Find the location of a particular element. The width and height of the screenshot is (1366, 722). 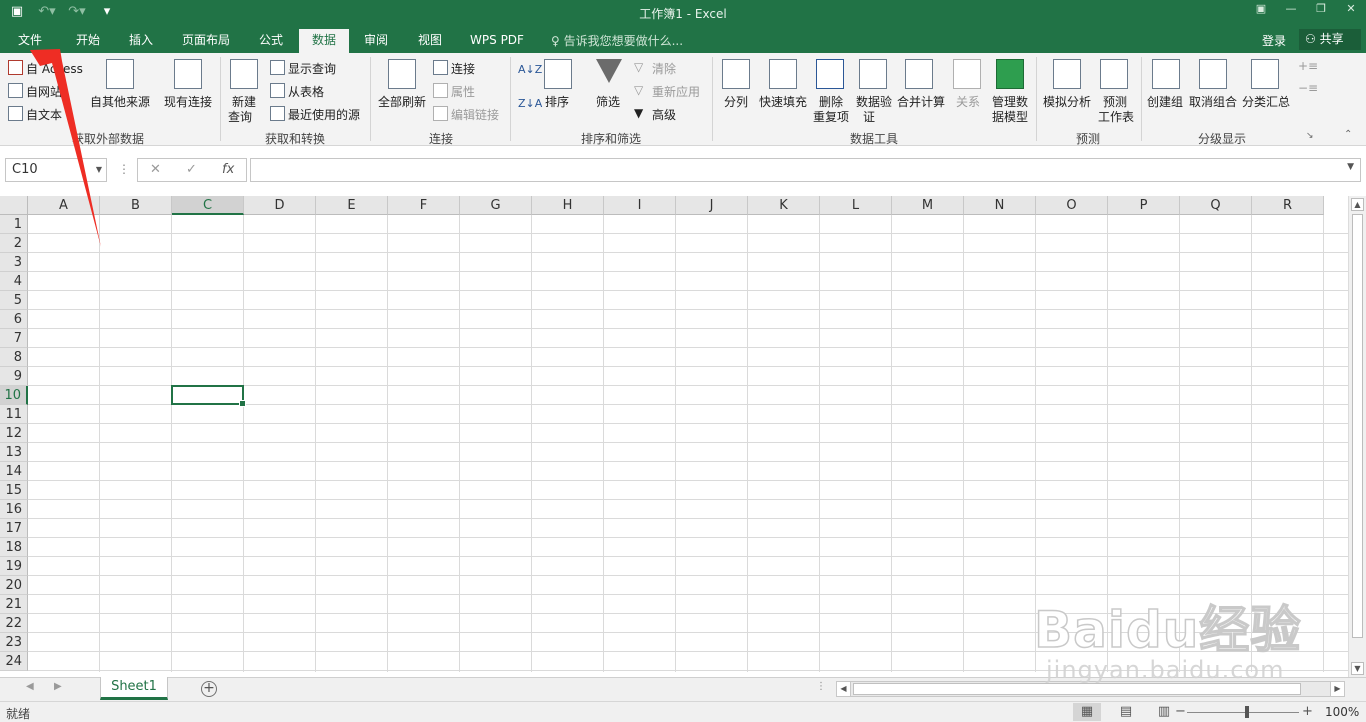

column-header: A is located at coordinates (64, 205).